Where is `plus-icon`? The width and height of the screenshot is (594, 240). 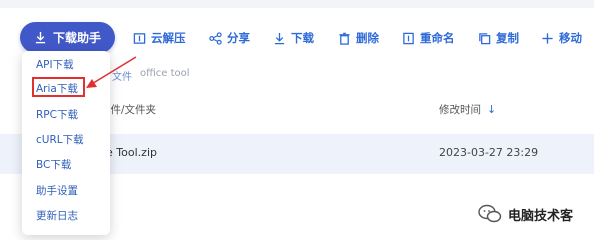
plus-icon is located at coordinates (547, 38).